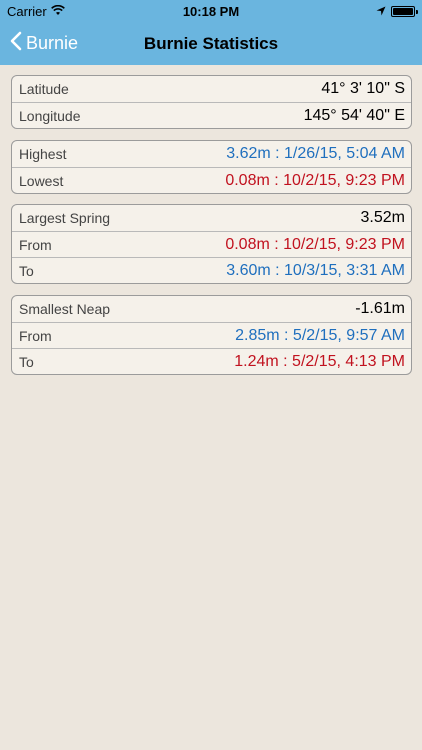 This screenshot has width=422, height=750. I want to click on lowest-row: Lowest 0.08m : 10/2/15, 9:23 PM, so click(211, 180).